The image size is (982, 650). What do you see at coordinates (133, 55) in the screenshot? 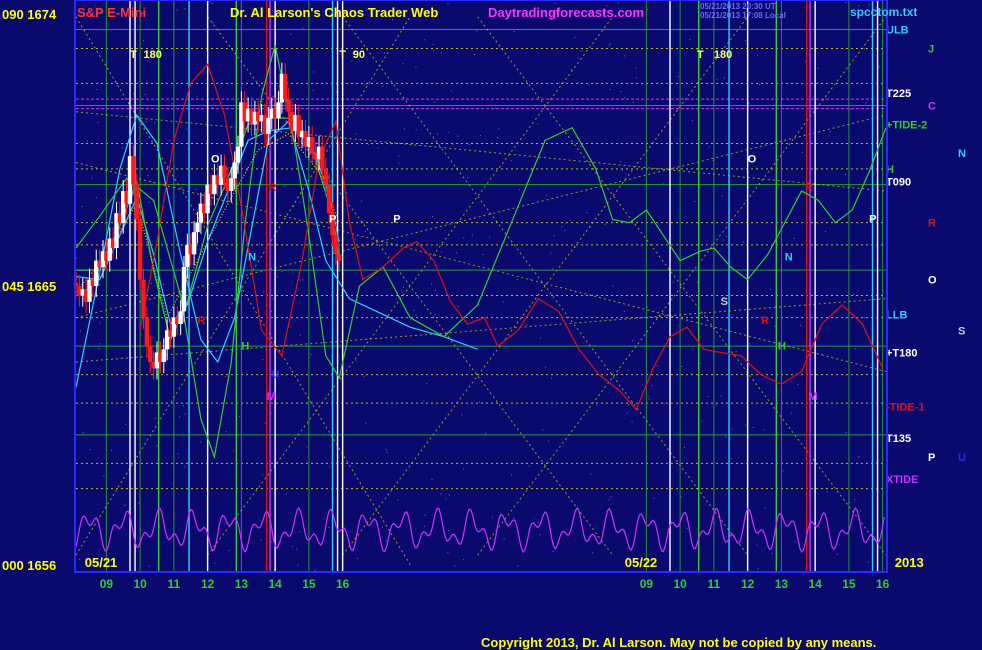
I see `cycle-label: T` at bounding box center [133, 55].